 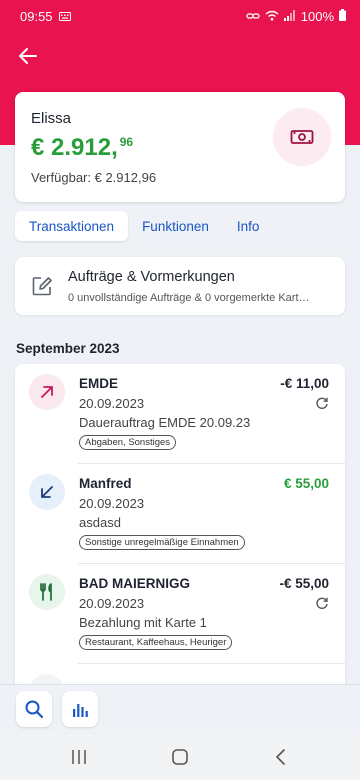 I want to click on account-balance: € 2.912, 96, so click(x=82, y=148).